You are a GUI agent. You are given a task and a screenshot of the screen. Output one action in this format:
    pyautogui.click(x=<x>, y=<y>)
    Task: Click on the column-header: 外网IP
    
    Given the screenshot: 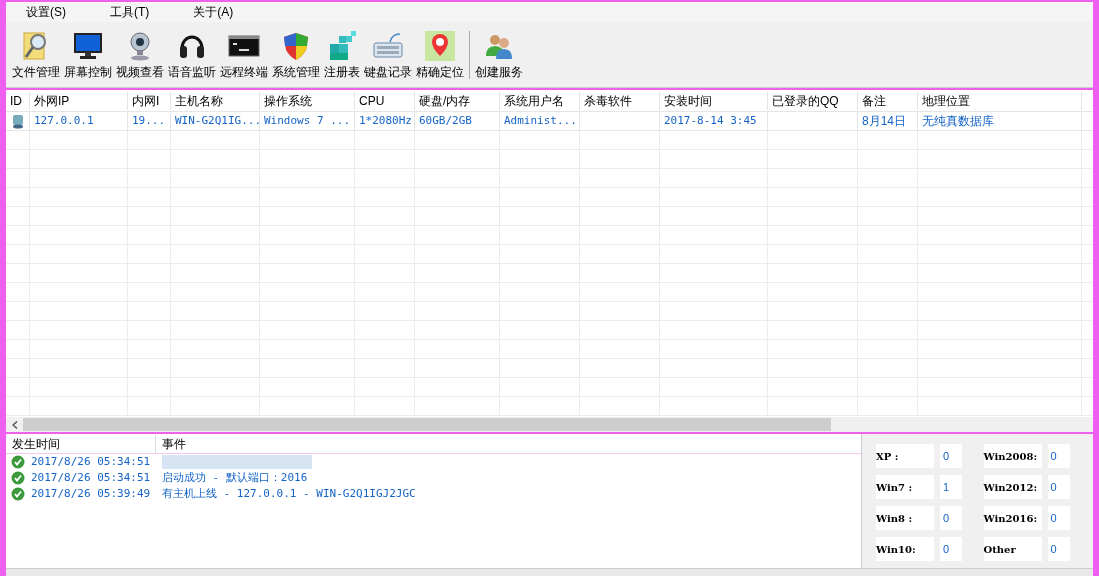 What is the action you would take?
    pyautogui.click(x=79, y=100)
    